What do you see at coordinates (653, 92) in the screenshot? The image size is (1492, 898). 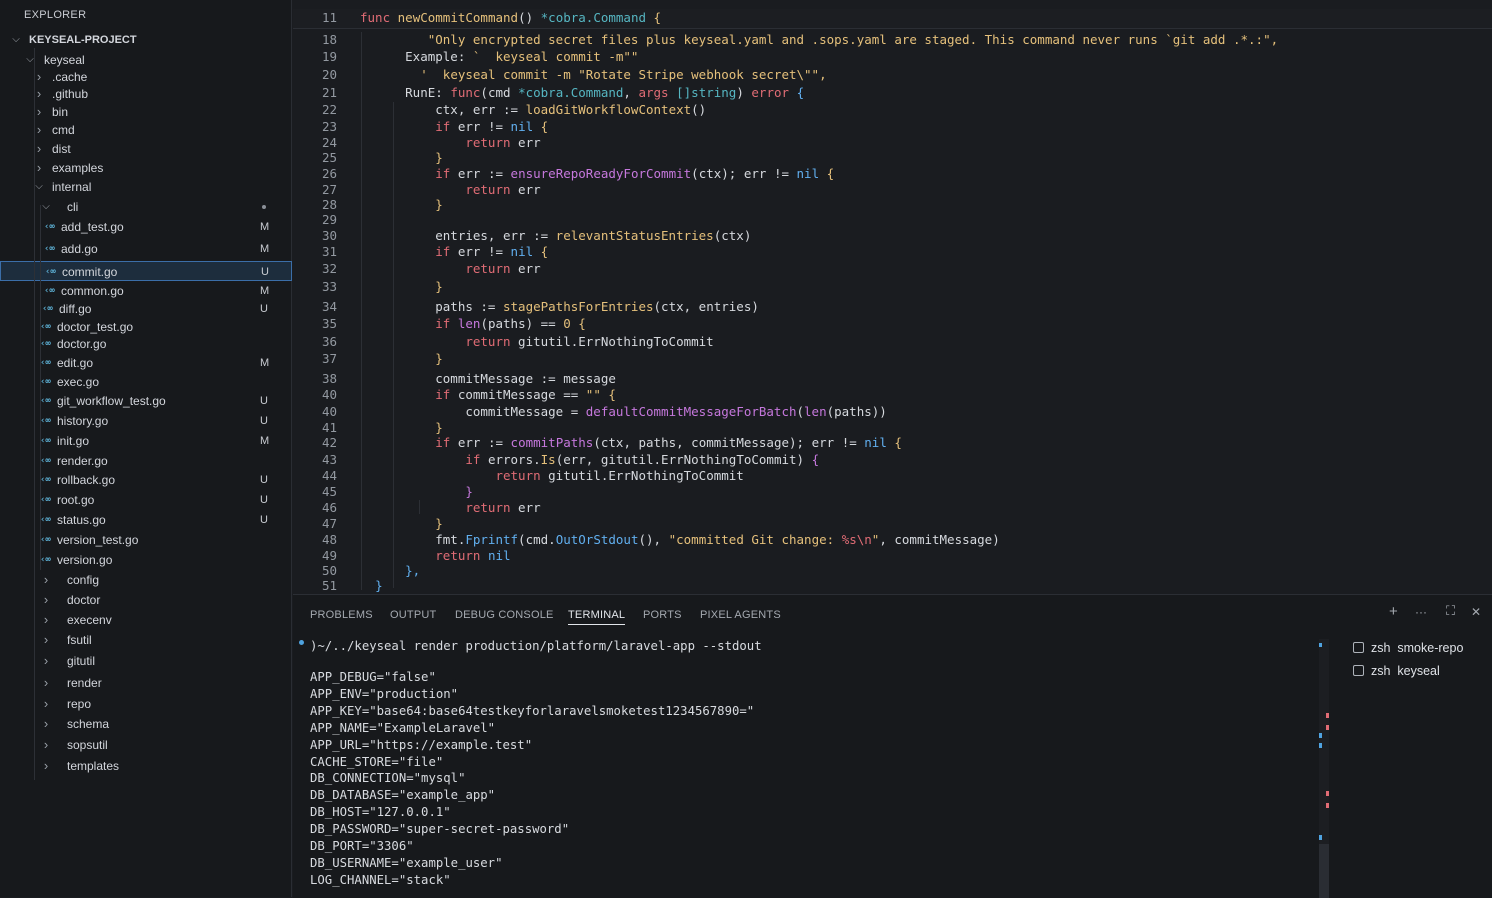 I see `code-token: args` at bounding box center [653, 92].